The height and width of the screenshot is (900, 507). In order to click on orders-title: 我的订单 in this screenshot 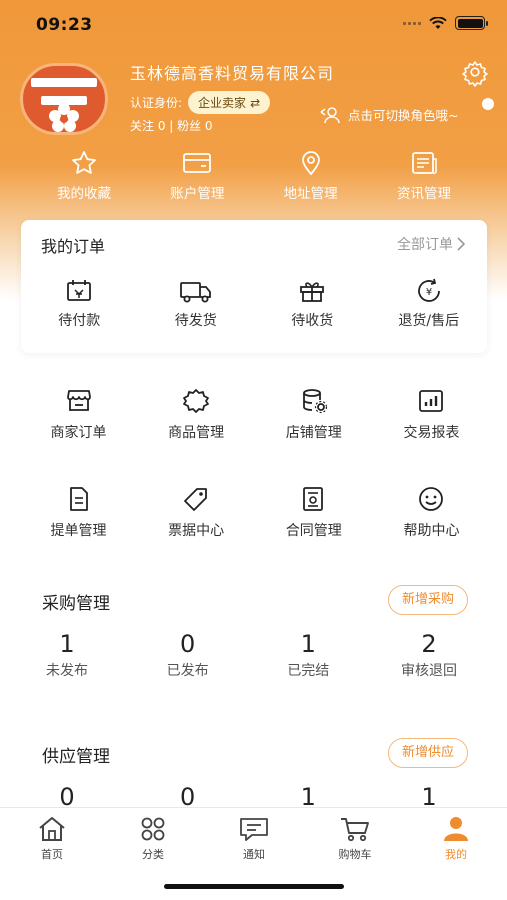, I will do `click(73, 246)`.